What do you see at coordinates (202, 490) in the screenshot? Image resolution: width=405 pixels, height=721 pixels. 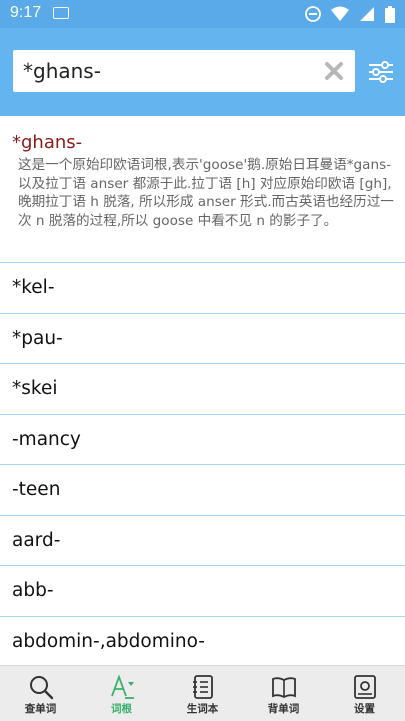 I see `list-item: -teen` at bounding box center [202, 490].